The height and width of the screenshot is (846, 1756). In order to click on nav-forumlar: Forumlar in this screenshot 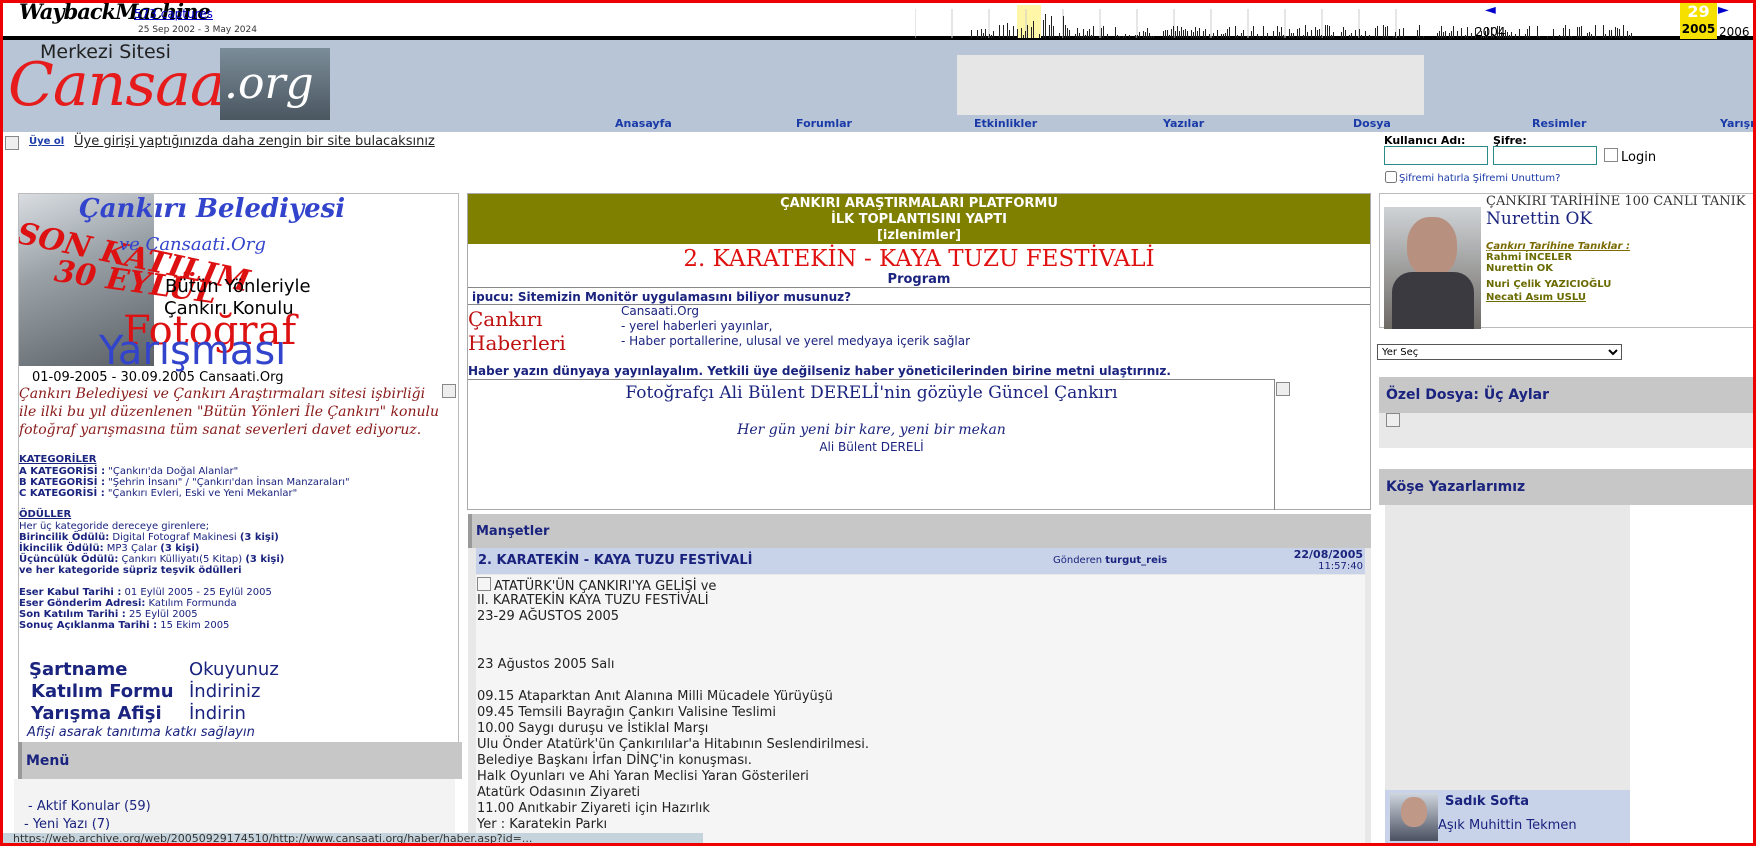, I will do `click(824, 123)`.